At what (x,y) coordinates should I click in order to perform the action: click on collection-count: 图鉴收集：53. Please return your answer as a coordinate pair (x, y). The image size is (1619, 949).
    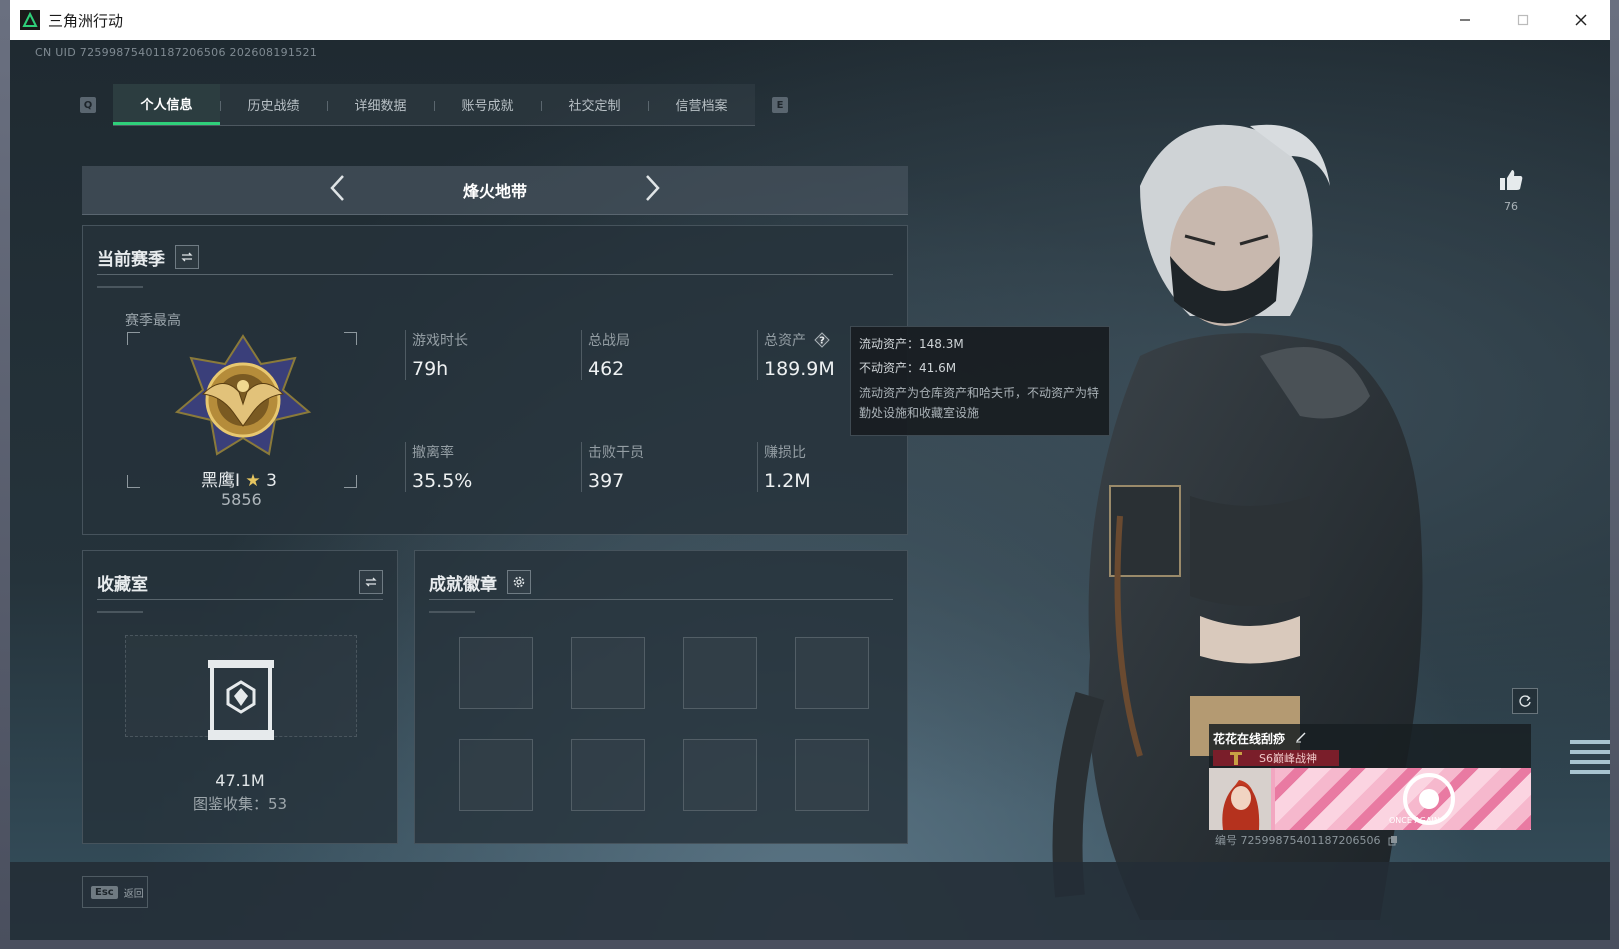
    Looking at the image, I should click on (240, 804).